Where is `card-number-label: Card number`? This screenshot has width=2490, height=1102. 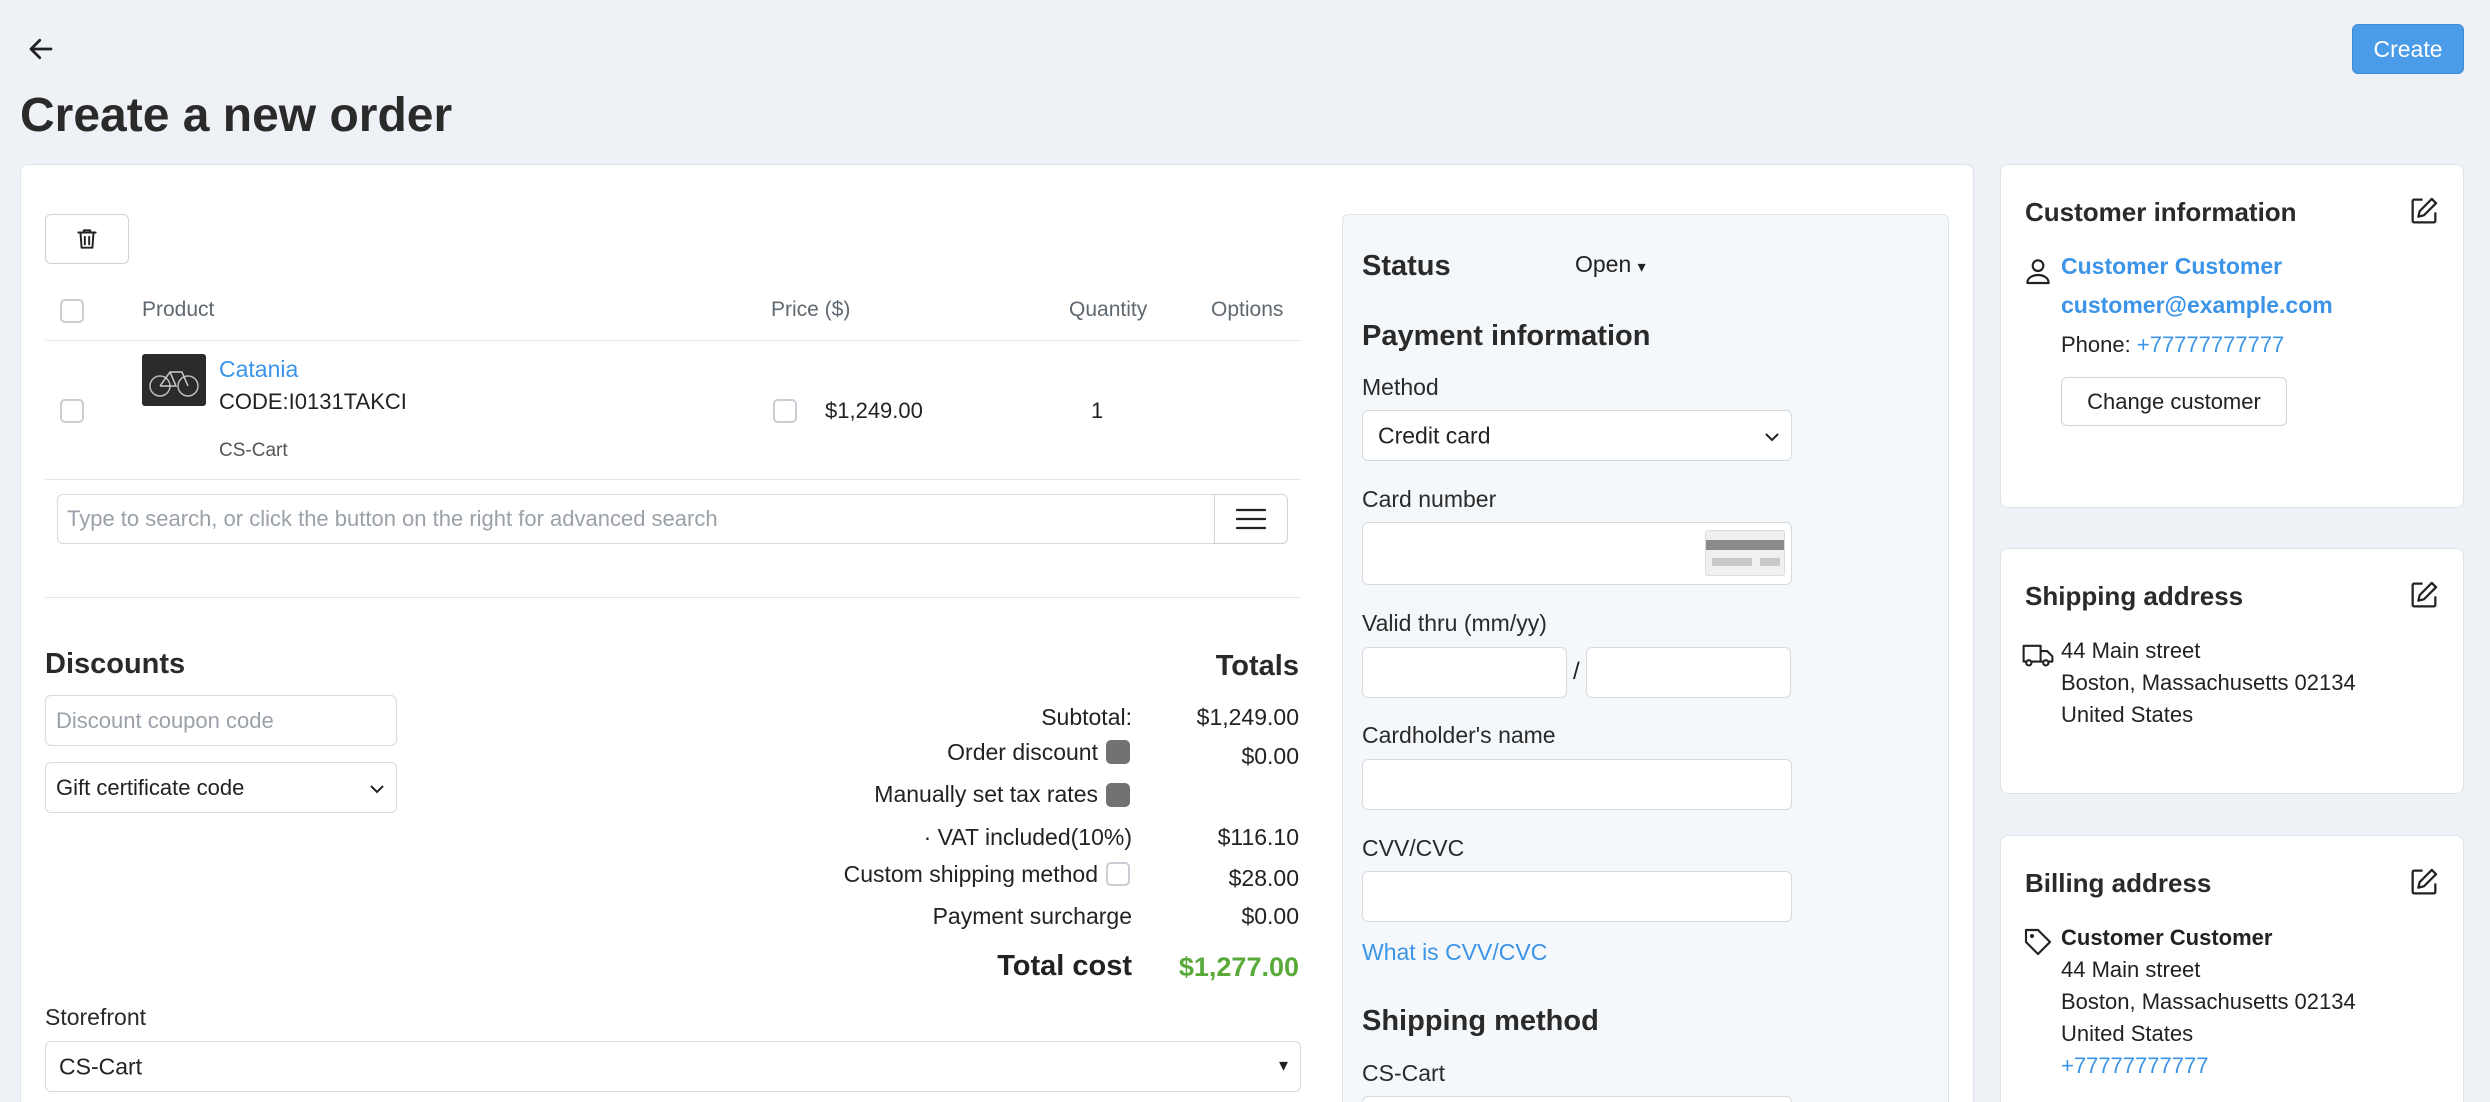 card-number-label: Card number is located at coordinates (1429, 499).